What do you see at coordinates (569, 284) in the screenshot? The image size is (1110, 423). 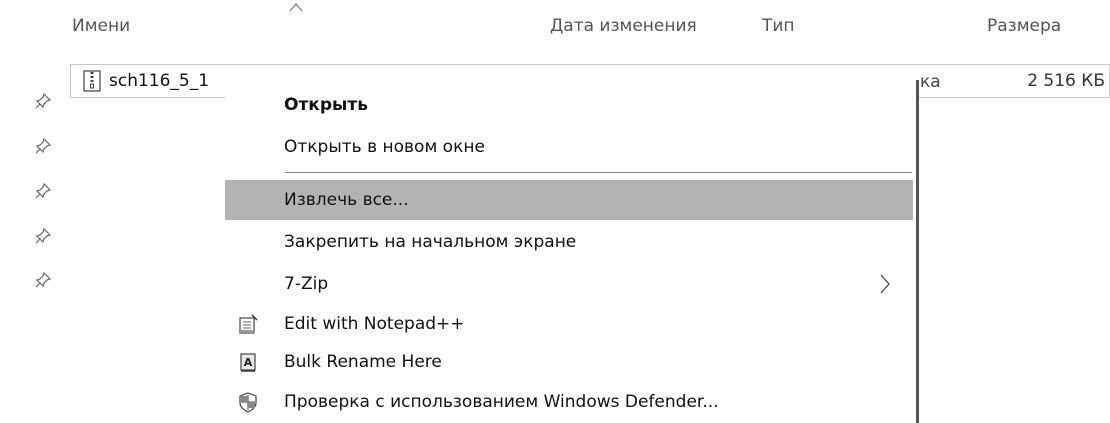 I see `menu-item-7zip: 7-Zip` at bounding box center [569, 284].